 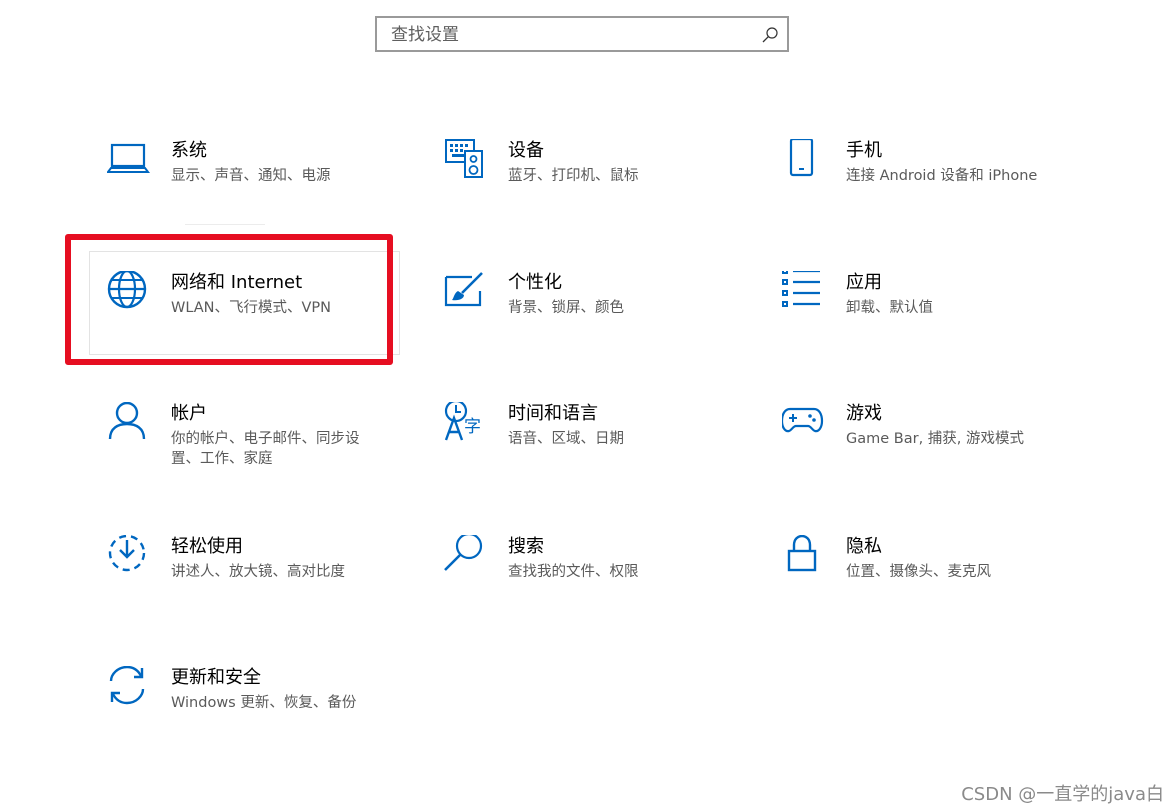 I want to click on tile-title: 更新和安全, so click(x=216, y=677).